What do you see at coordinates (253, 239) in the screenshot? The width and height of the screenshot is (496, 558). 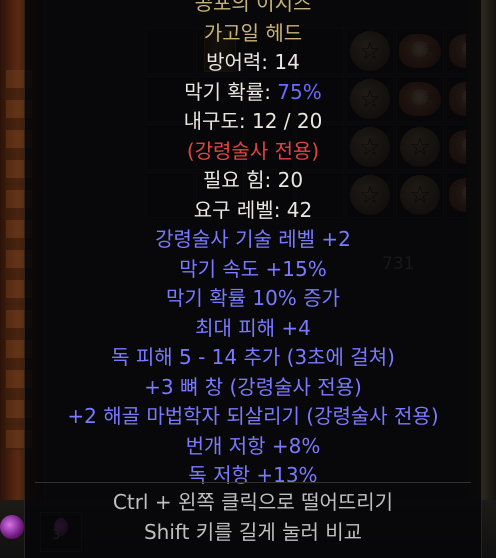 I see `item-mod: 강령술사 기술 레벨 +2` at bounding box center [253, 239].